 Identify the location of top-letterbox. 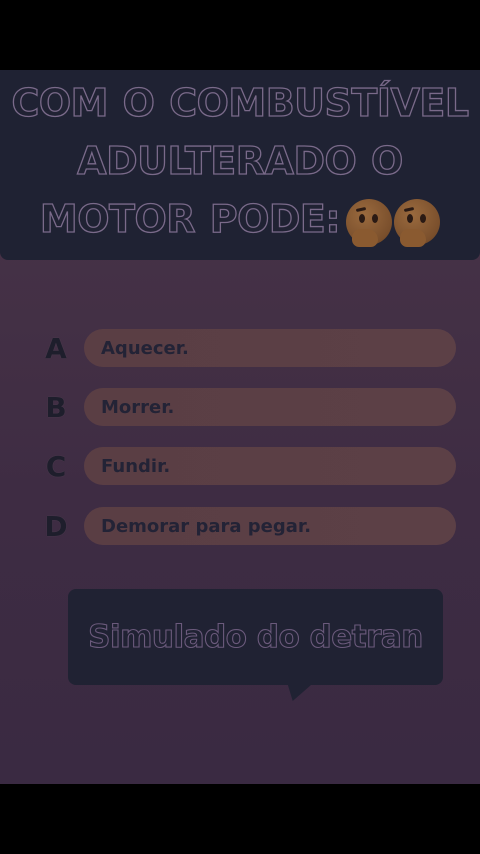
(240, 35).